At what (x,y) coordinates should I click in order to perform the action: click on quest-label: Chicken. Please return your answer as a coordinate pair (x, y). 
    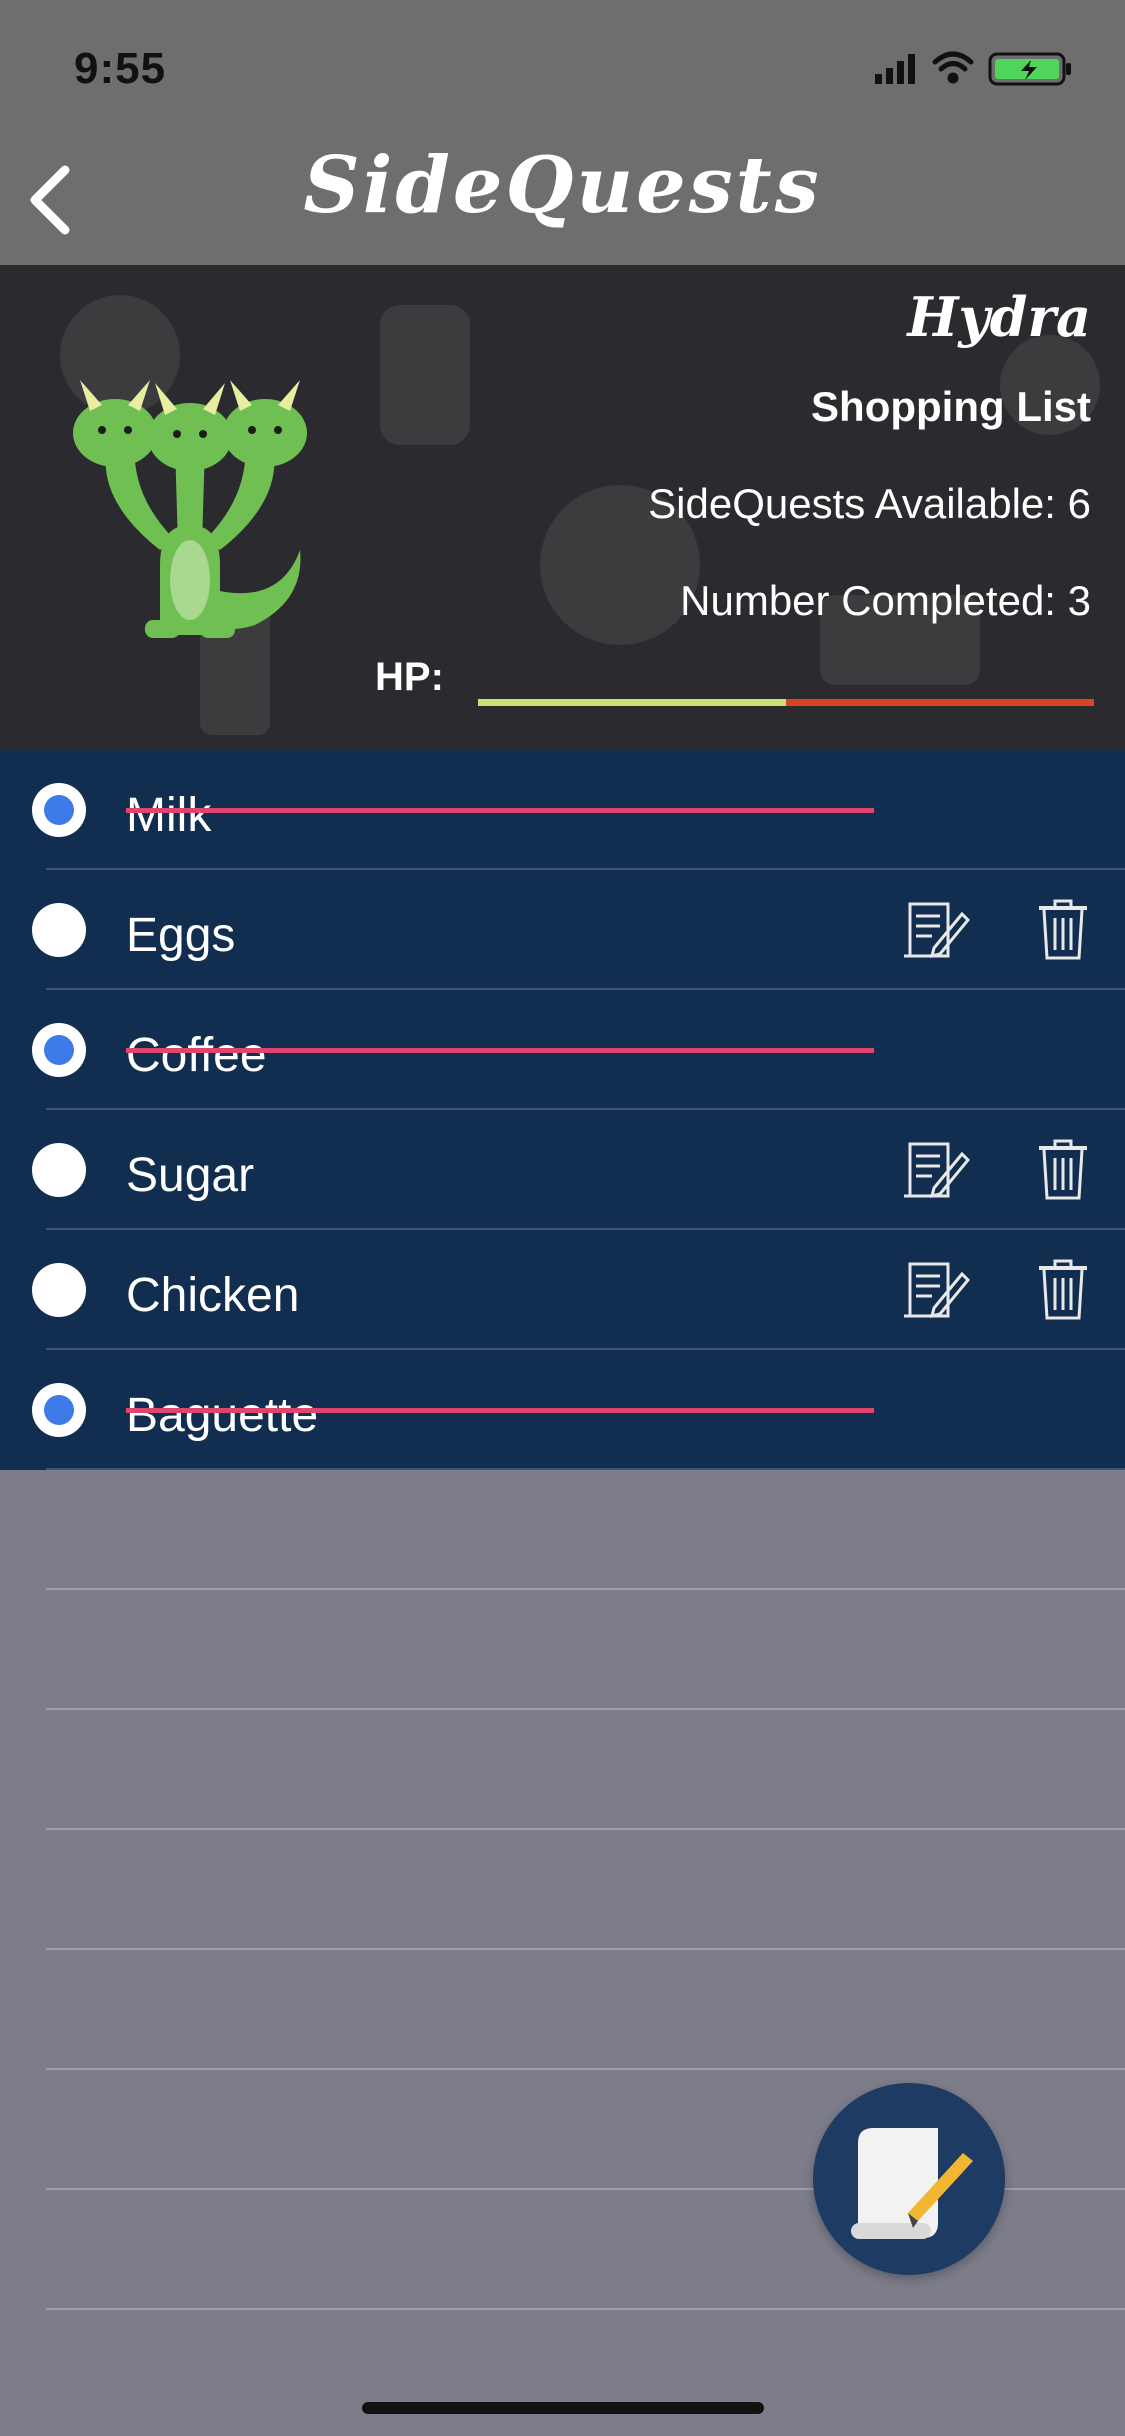
    Looking at the image, I should click on (213, 1295).